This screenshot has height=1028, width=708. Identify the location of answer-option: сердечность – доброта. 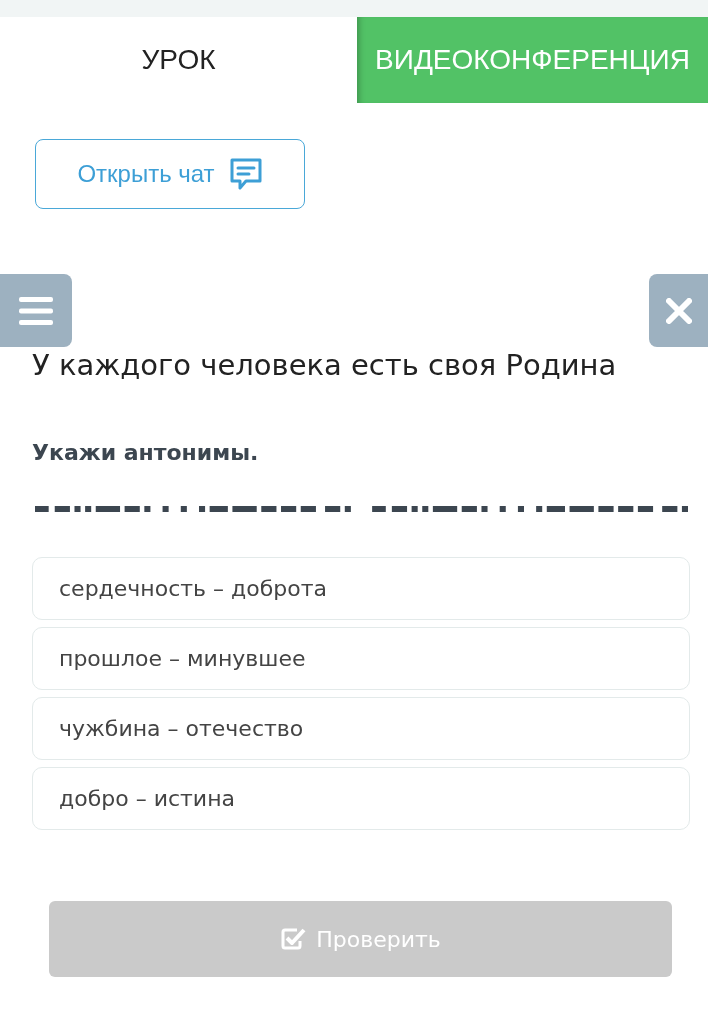
(361, 588).